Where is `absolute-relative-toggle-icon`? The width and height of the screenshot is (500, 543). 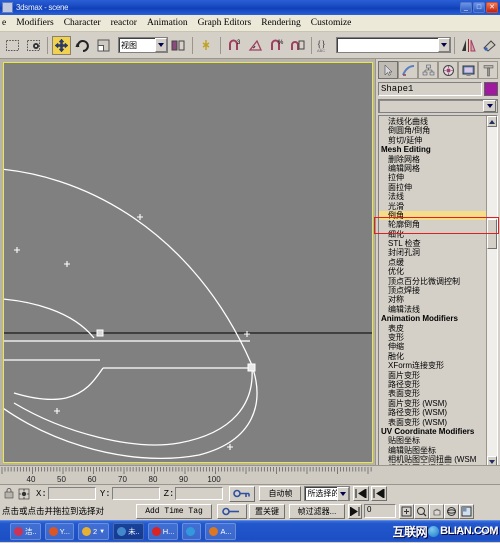
absolute-relative-toggle-icon is located at coordinates (24, 493).